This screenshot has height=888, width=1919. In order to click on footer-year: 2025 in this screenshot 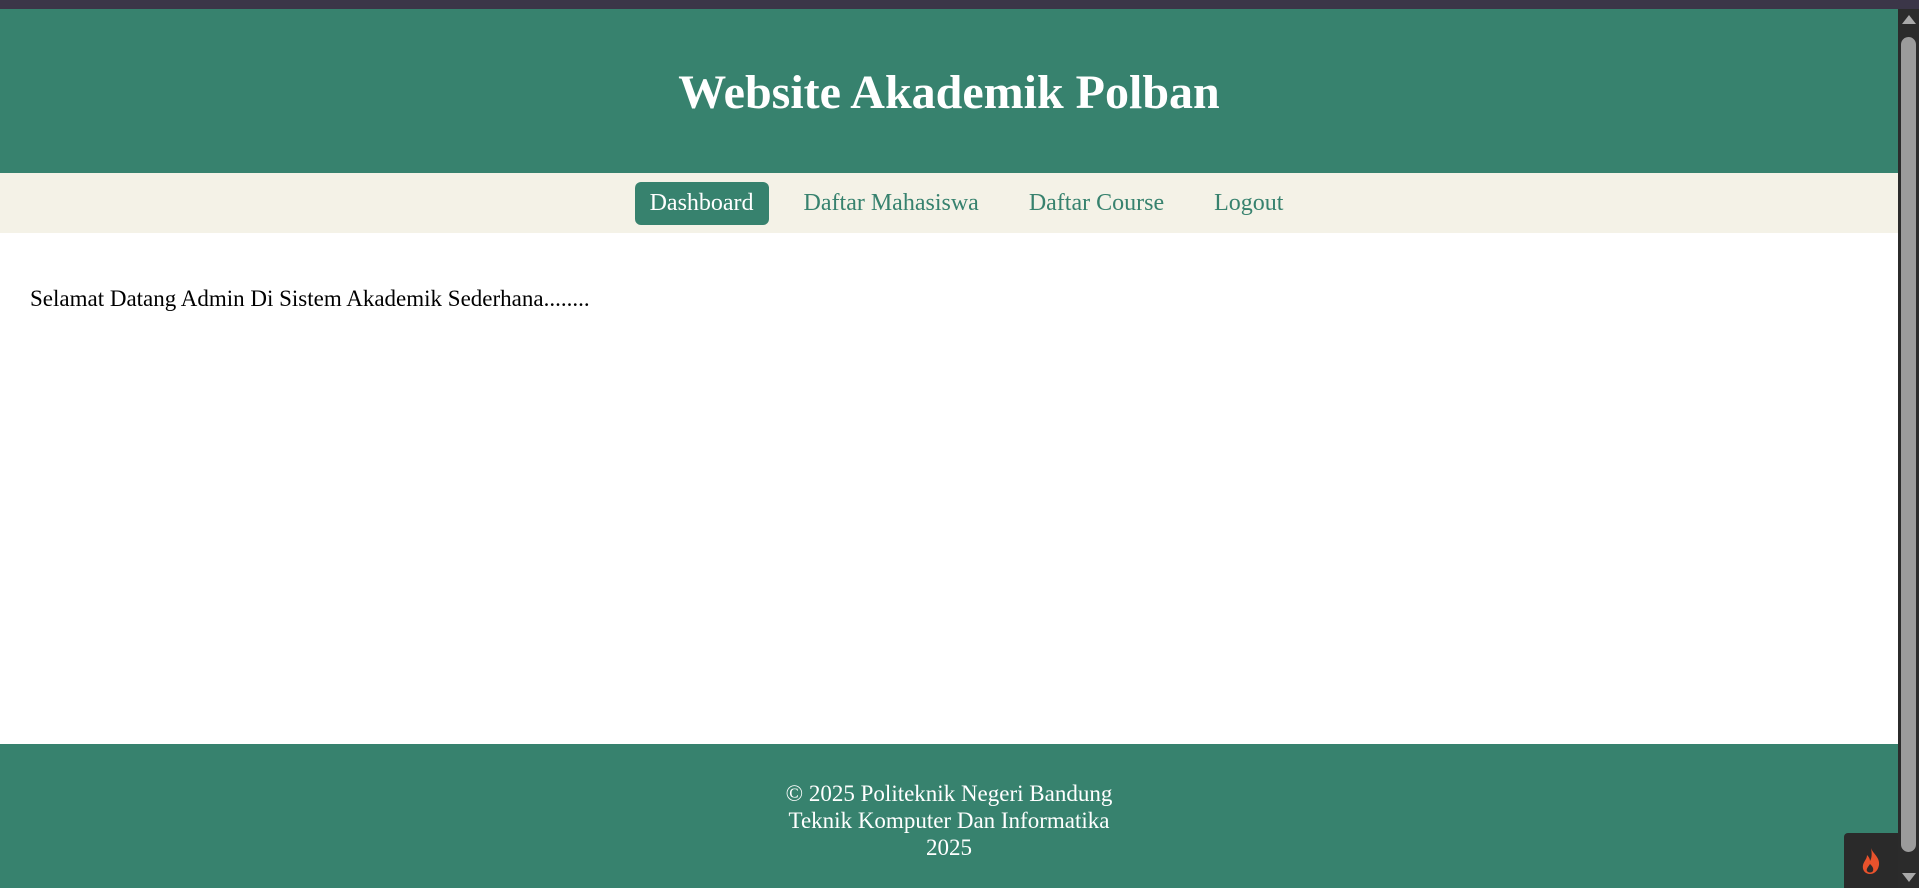, I will do `click(949, 847)`.